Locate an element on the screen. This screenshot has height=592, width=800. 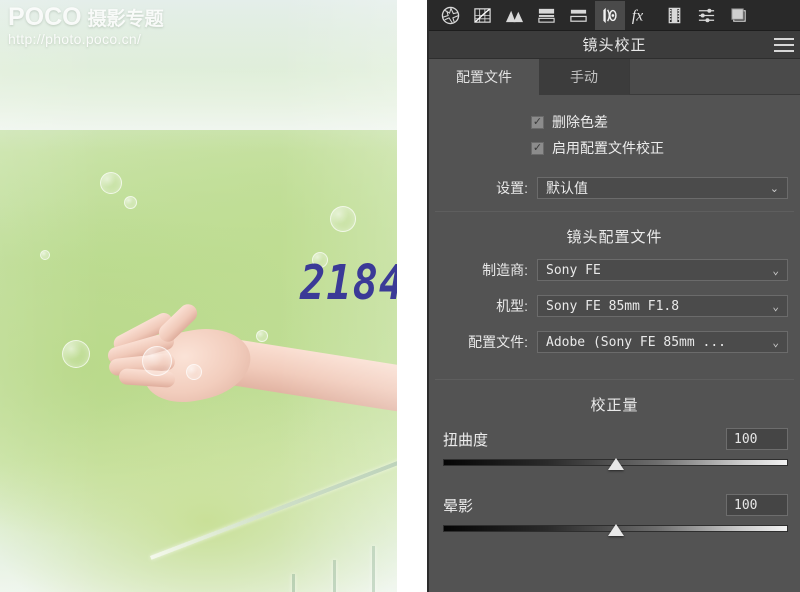
watermark-url: http://photo.poco.cn/ is located at coordinates (75, 39).